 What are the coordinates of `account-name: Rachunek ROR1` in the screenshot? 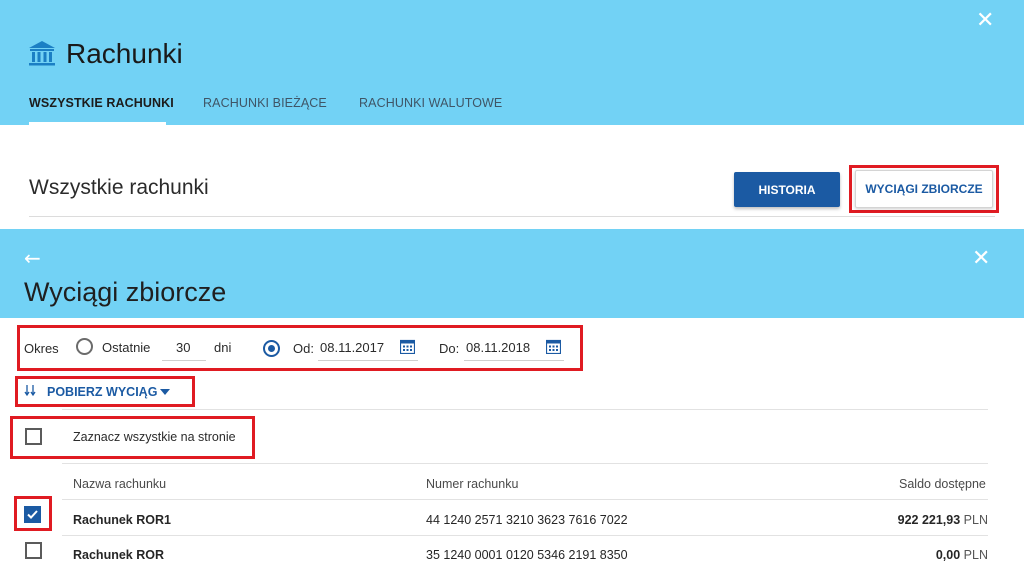 It's located at (122, 520).